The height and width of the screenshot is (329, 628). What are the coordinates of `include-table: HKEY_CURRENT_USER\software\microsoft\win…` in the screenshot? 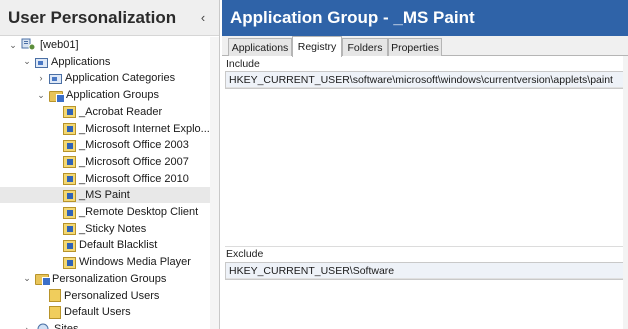 It's located at (425, 80).